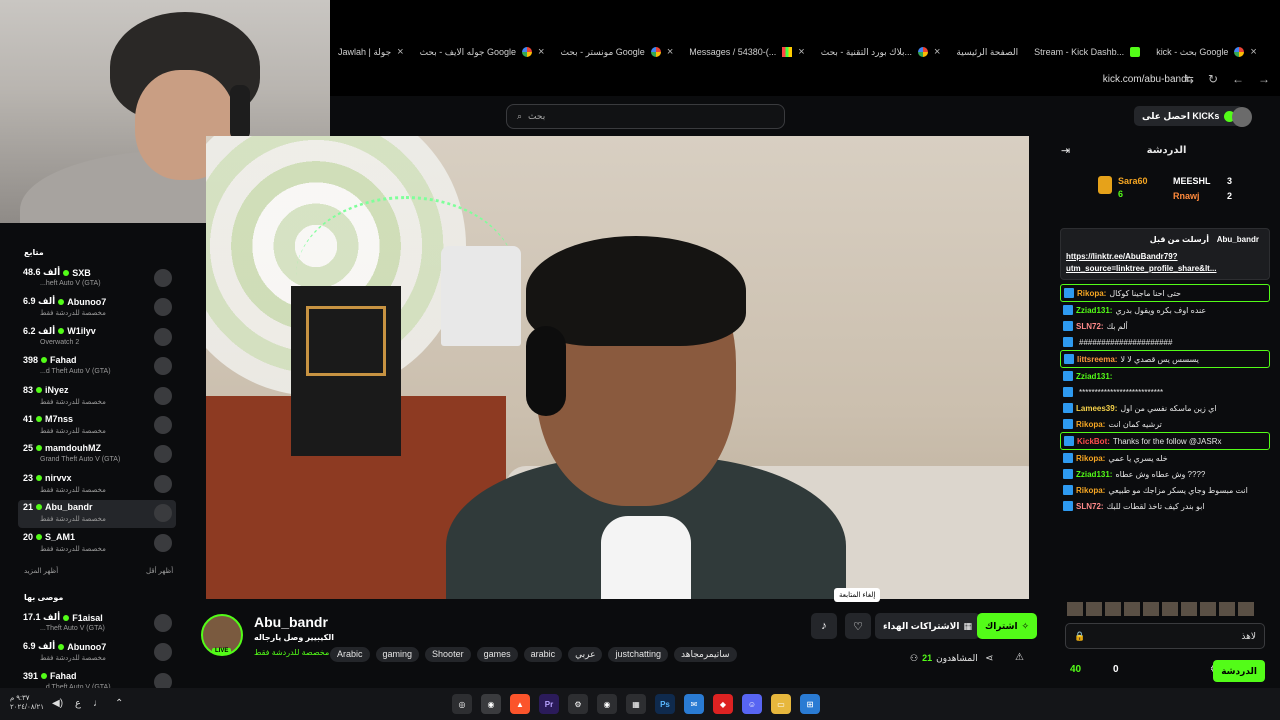 This screenshot has height=720, width=1280. What do you see at coordinates (694, 704) in the screenshot?
I see `outlook-icon: ✉` at bounding box center [694, 704].